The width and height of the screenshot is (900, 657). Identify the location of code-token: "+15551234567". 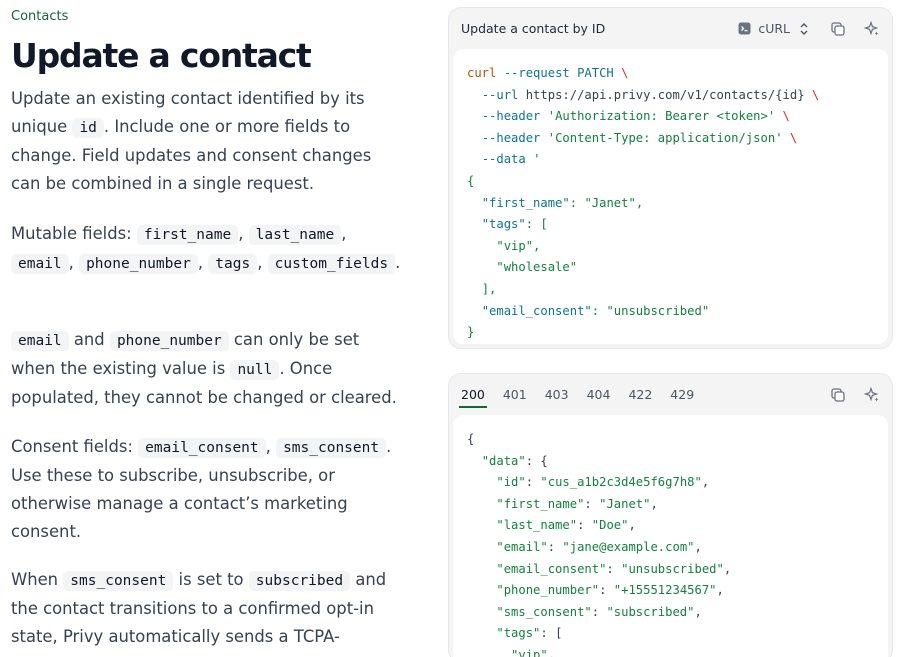
(665, 590).